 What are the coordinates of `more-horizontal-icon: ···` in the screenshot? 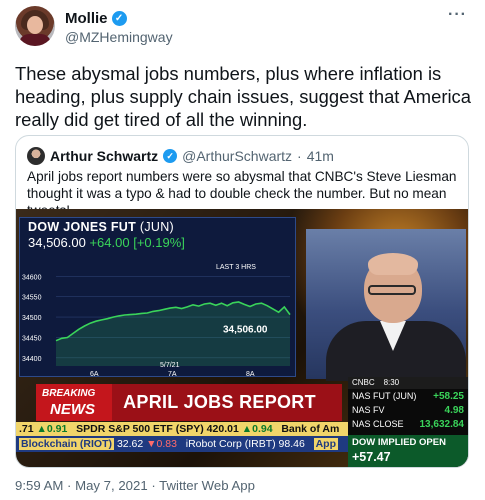 It's located at (457, 15).